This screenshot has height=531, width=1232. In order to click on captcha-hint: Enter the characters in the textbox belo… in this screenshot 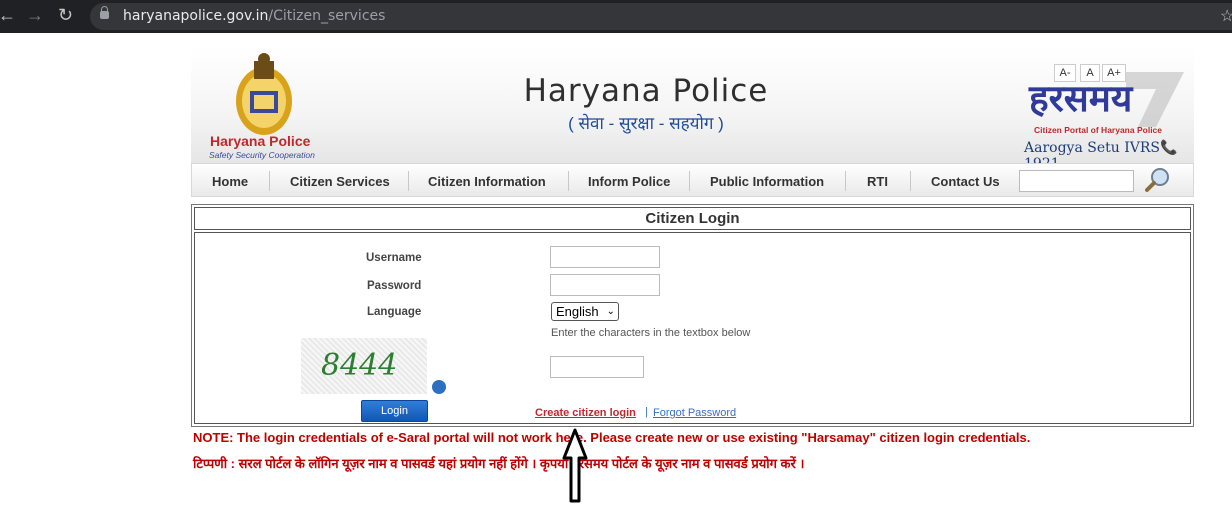, I will do `click(651, 333)`.